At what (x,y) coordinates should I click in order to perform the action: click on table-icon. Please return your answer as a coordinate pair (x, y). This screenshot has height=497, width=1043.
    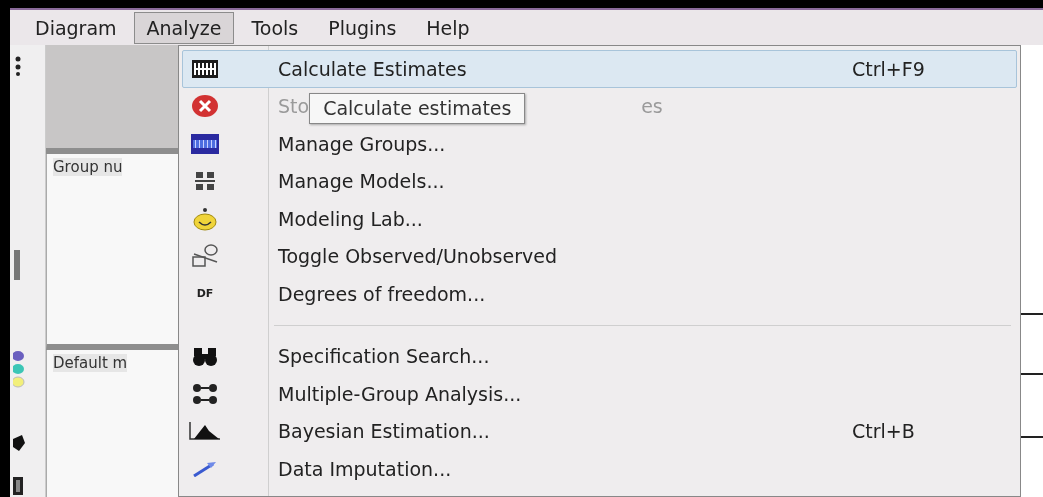
    Looking at the image, I should click on (205, 143).